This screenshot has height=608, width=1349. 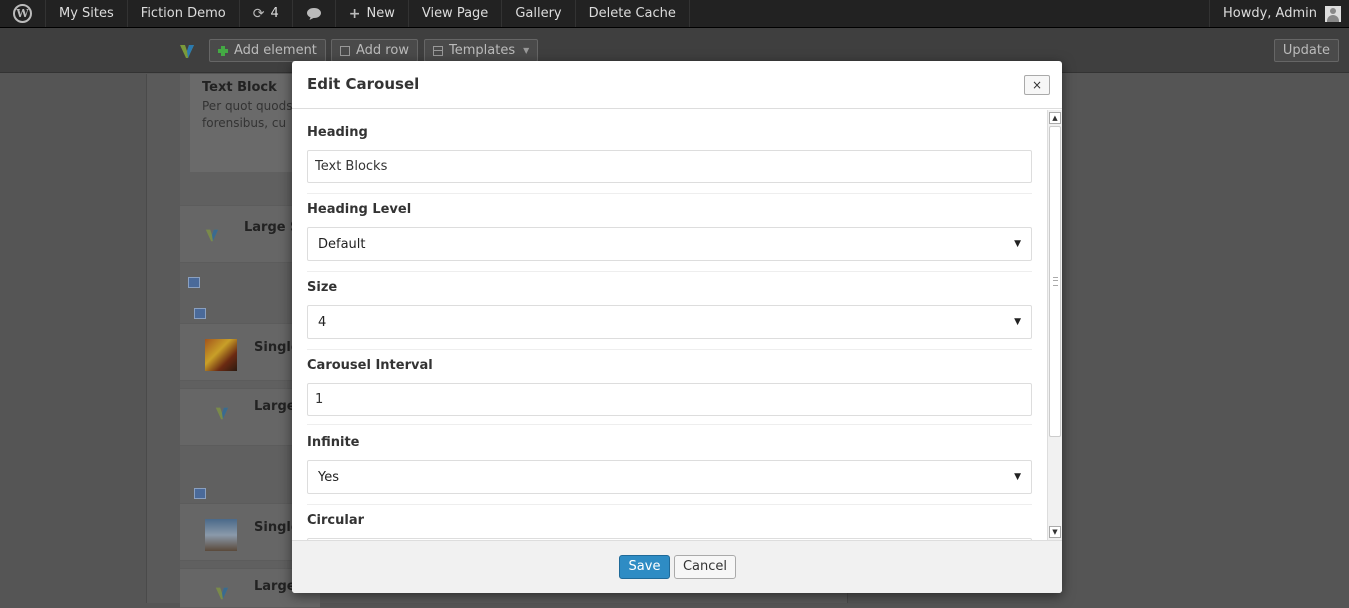 What do you see at coordinates (677, 85) in the screenshot?
I see `dialog-header: Edit Carousel ×` at bounding box center [677, 85].